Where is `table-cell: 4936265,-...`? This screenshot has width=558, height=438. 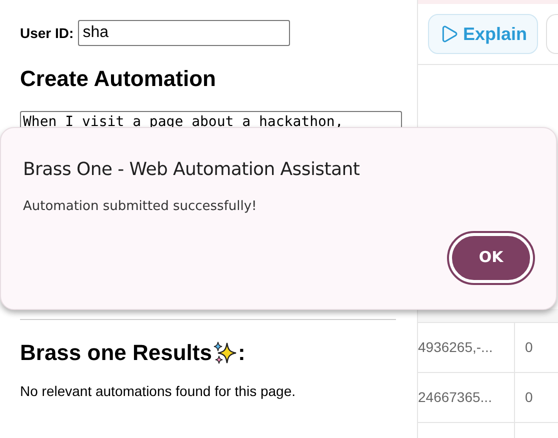 table-cell: 4936265,-... is located at coordinates (466, 347).